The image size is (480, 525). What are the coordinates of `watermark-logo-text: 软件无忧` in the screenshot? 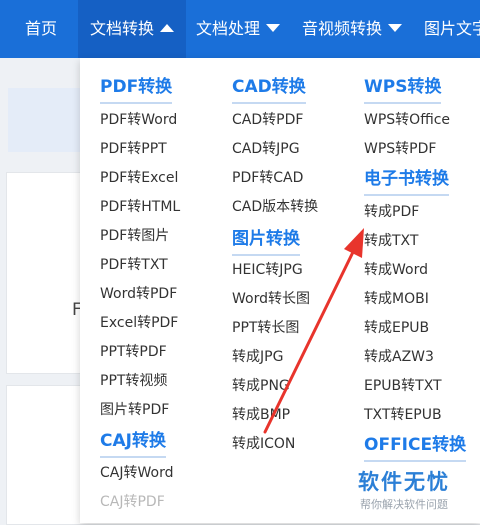 It's located at (404, 482).